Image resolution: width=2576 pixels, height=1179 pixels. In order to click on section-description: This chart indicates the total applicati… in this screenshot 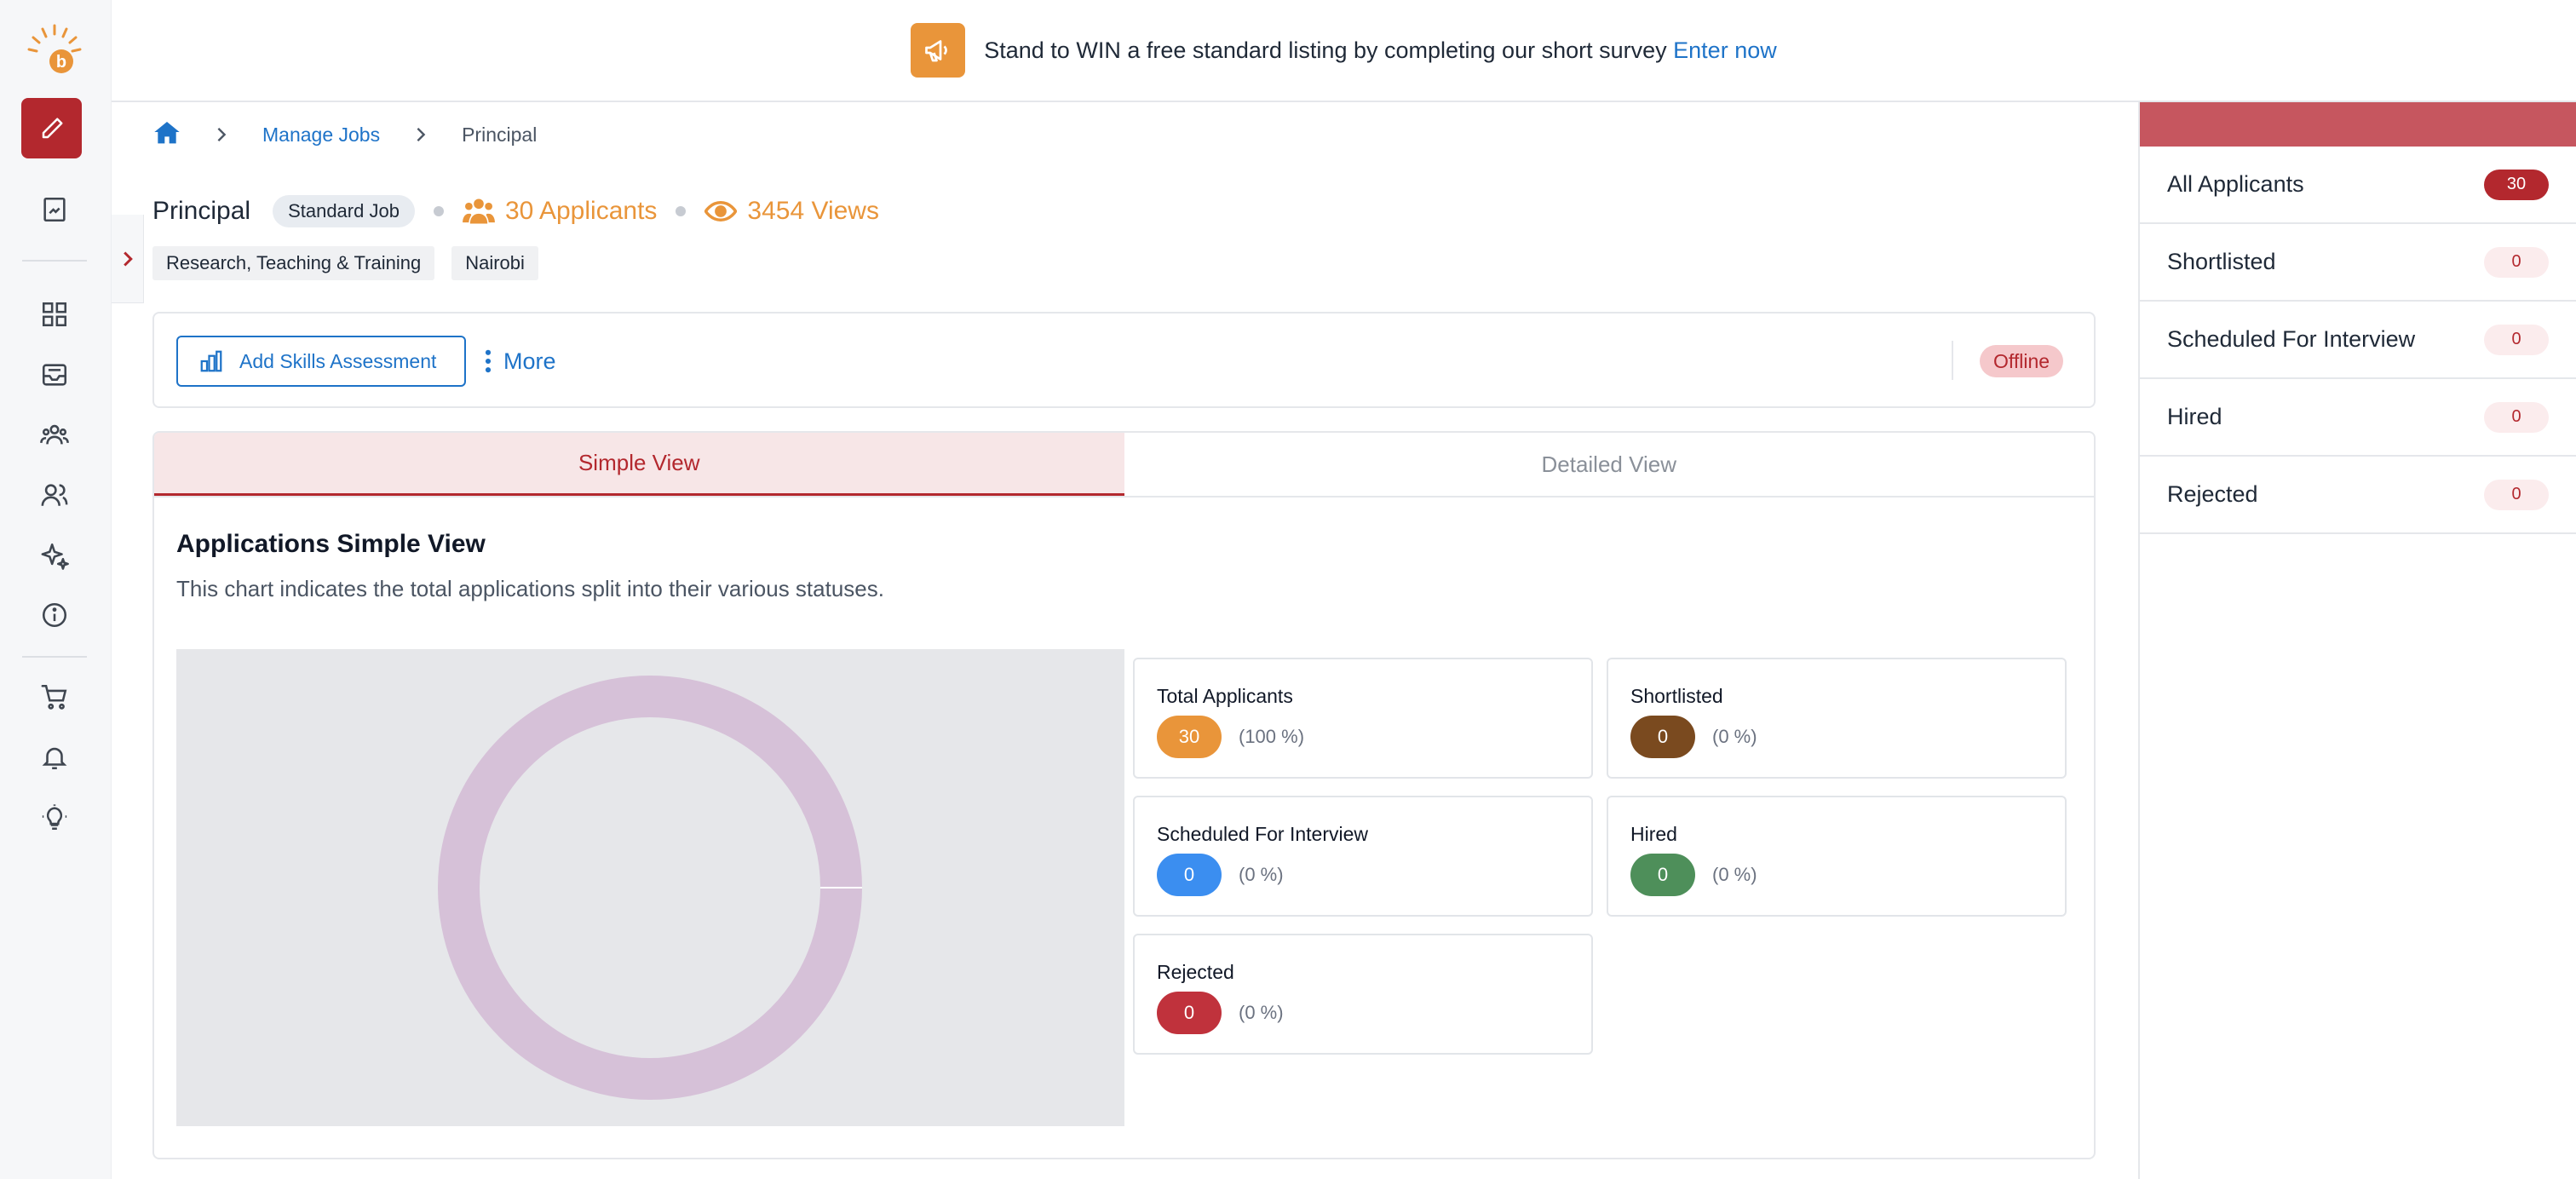, I will do `click(530, 589)`.